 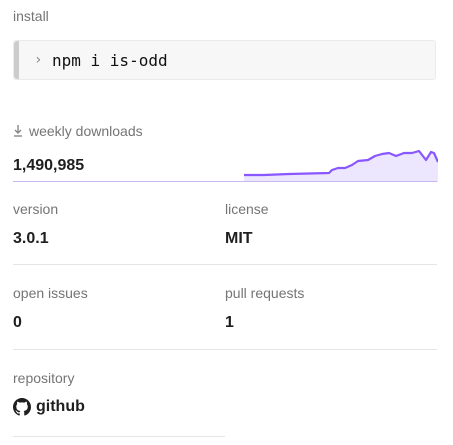 What do you see at coordinates (60, 407) in the screenshot?
I see `repository-value: github` at bounding box center [60, 407].